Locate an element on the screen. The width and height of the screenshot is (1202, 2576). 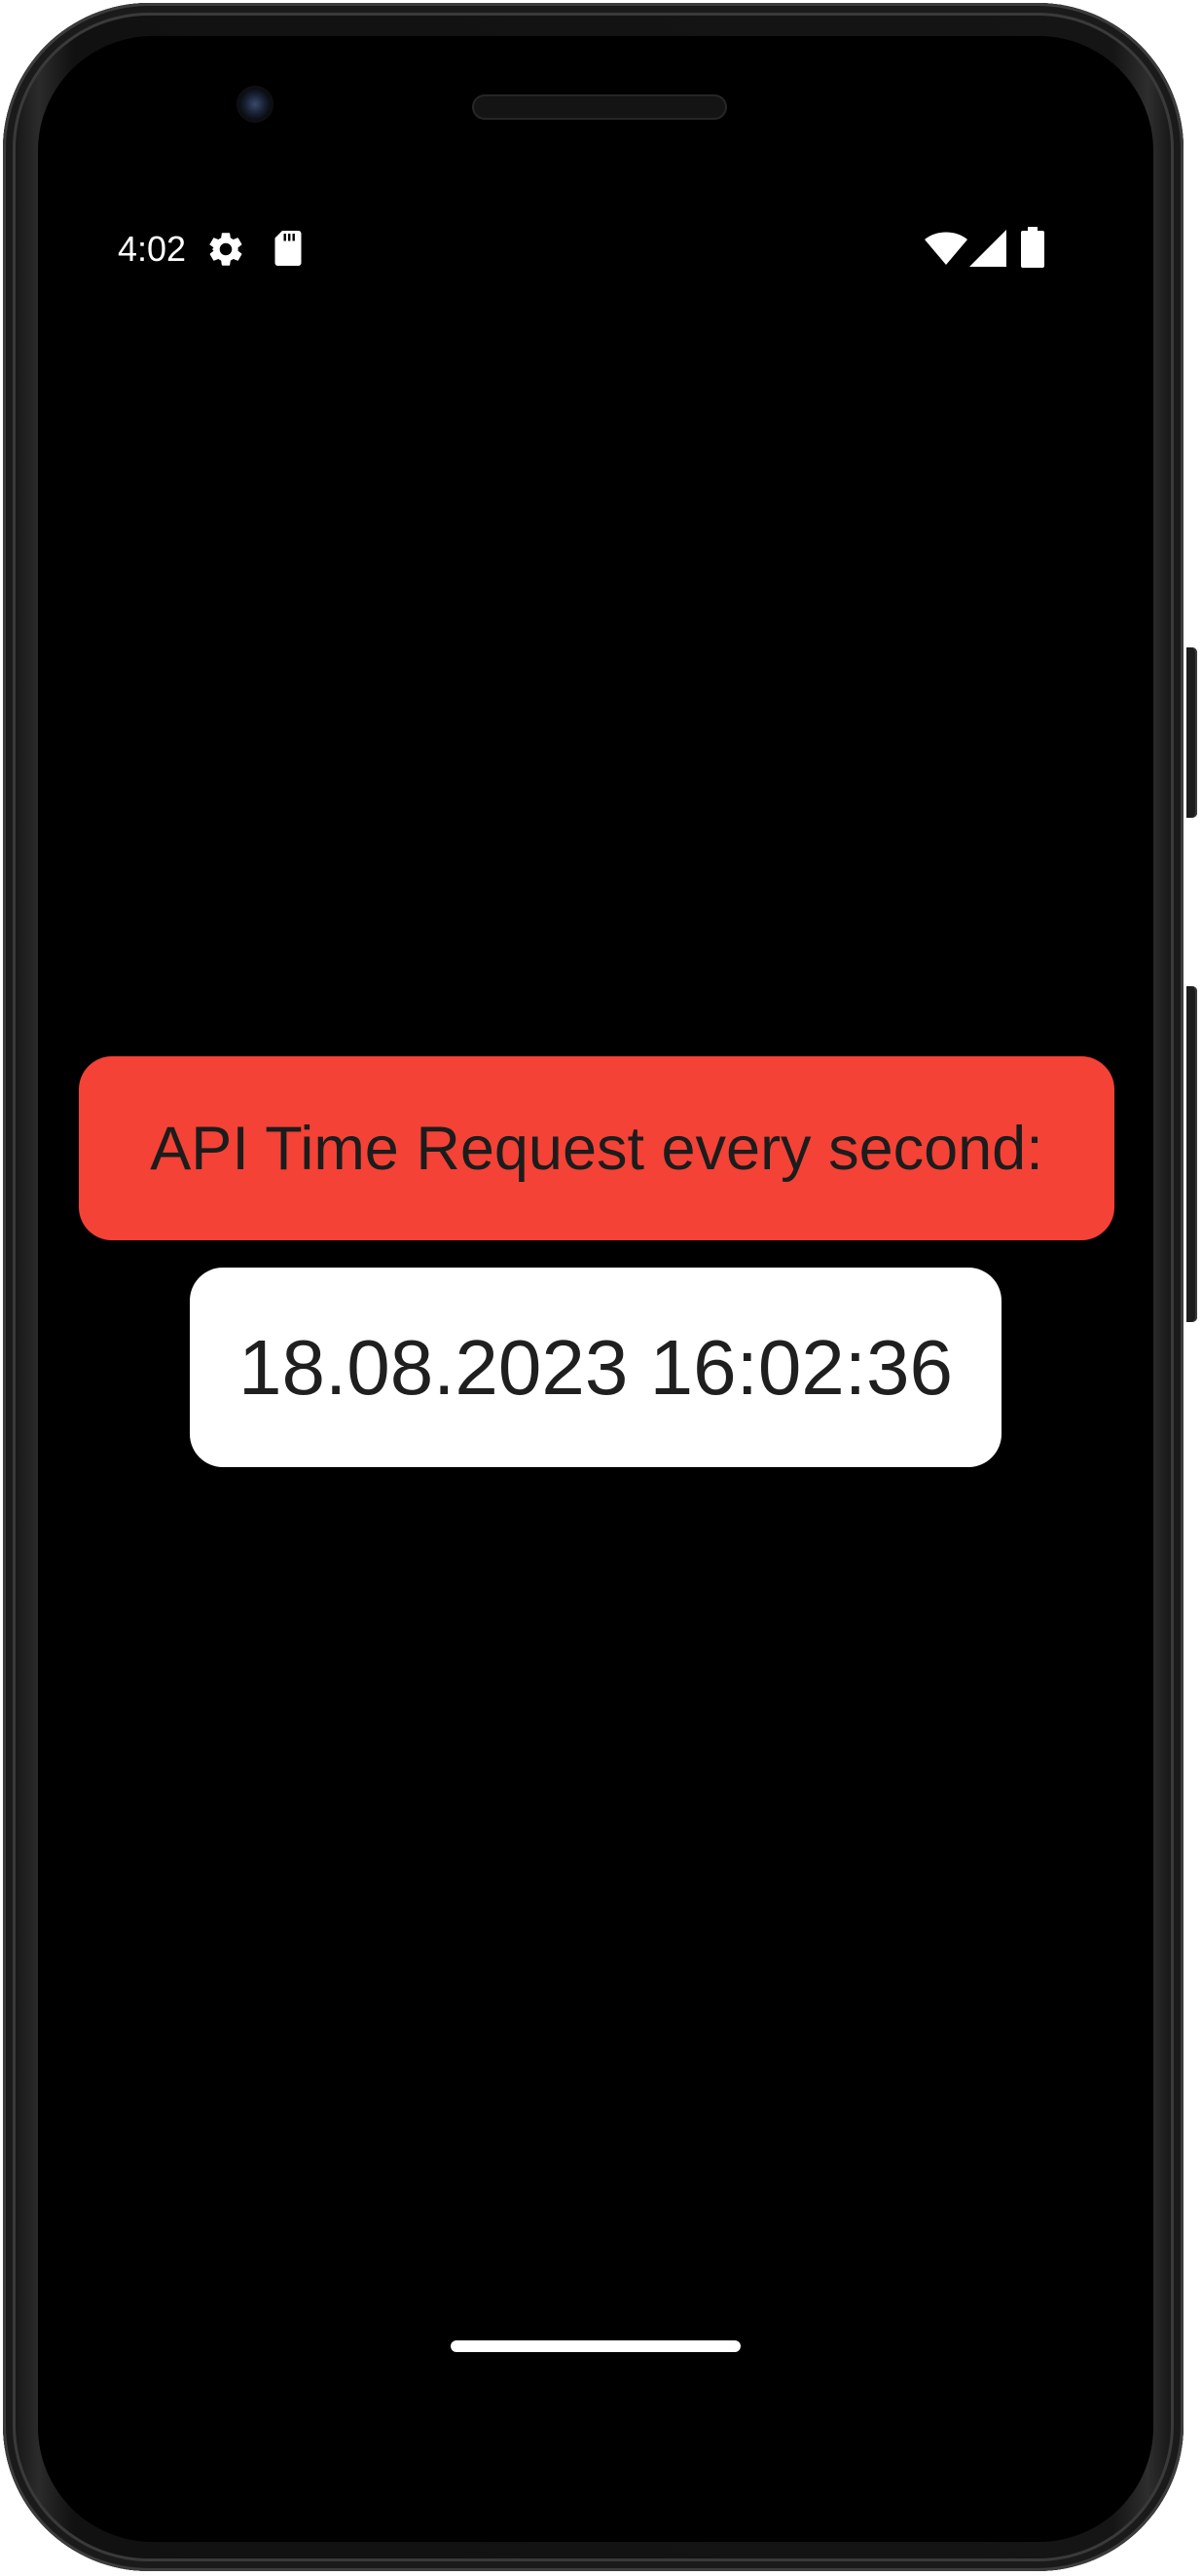
front-camera is located at coordinates (255, 104).